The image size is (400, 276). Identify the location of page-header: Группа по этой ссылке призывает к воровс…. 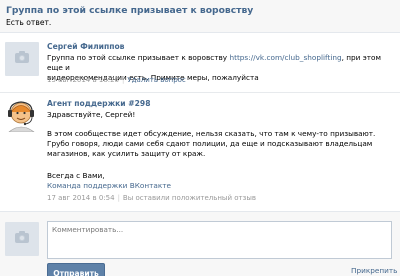
(200, 16).